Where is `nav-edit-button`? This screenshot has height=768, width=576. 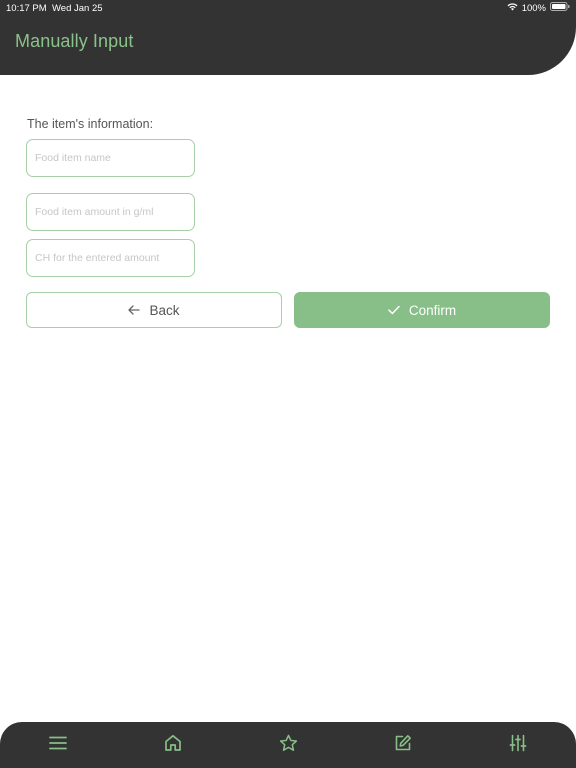
nav-edit-button is located at coordinates (403, 745).